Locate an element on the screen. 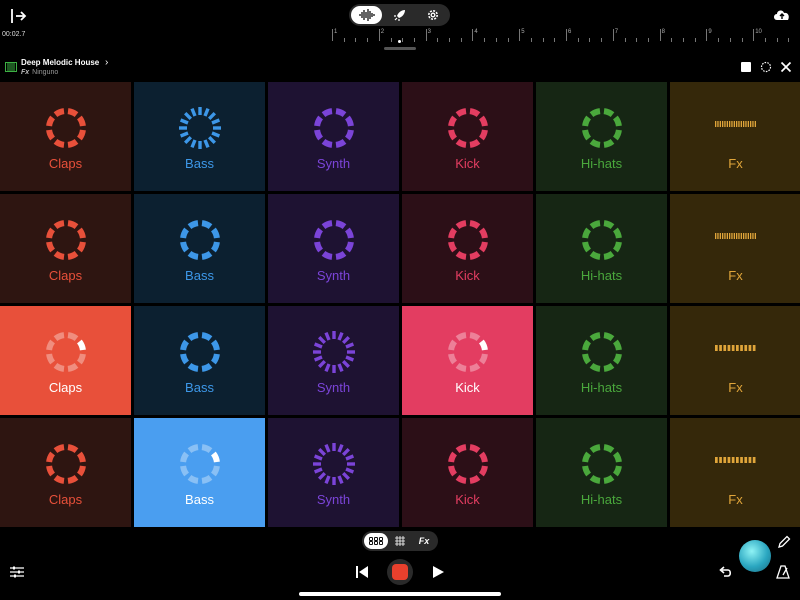 The image size is (800, 600). ruler-bar-number: 6 is located at coordinates (570, 32).